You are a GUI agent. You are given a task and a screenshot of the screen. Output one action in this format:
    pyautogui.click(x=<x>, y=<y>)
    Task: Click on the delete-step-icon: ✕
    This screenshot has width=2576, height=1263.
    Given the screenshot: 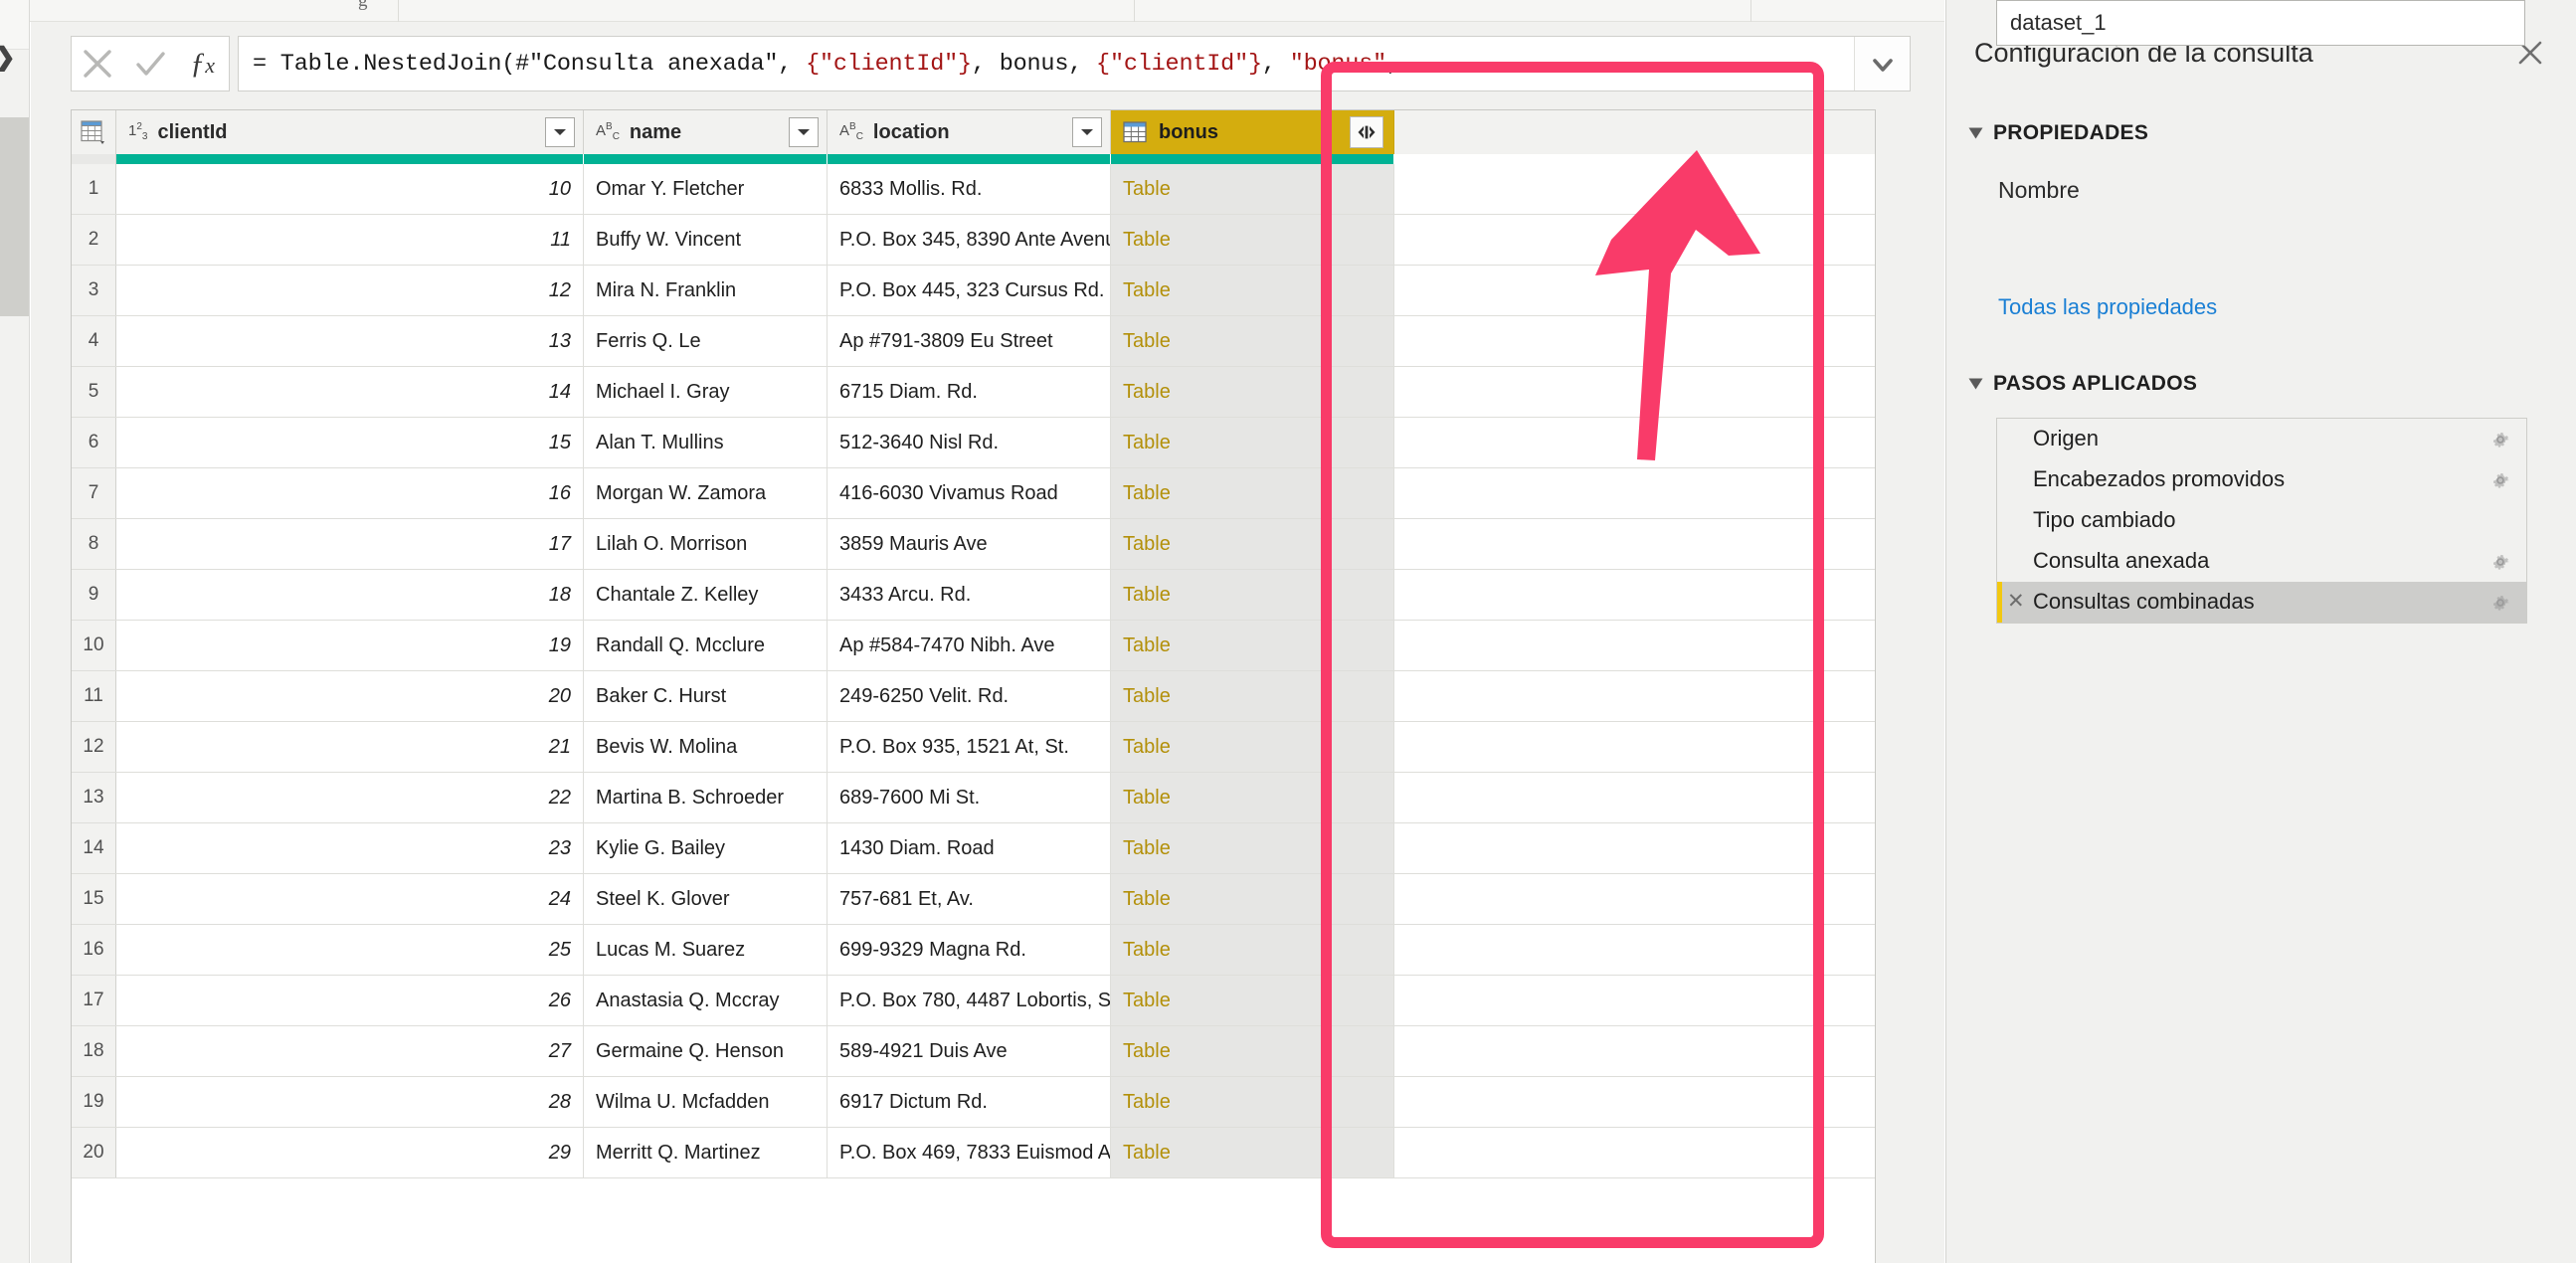 What is the action you would take?
    pyautogui.click(x=2016, y=601)
    